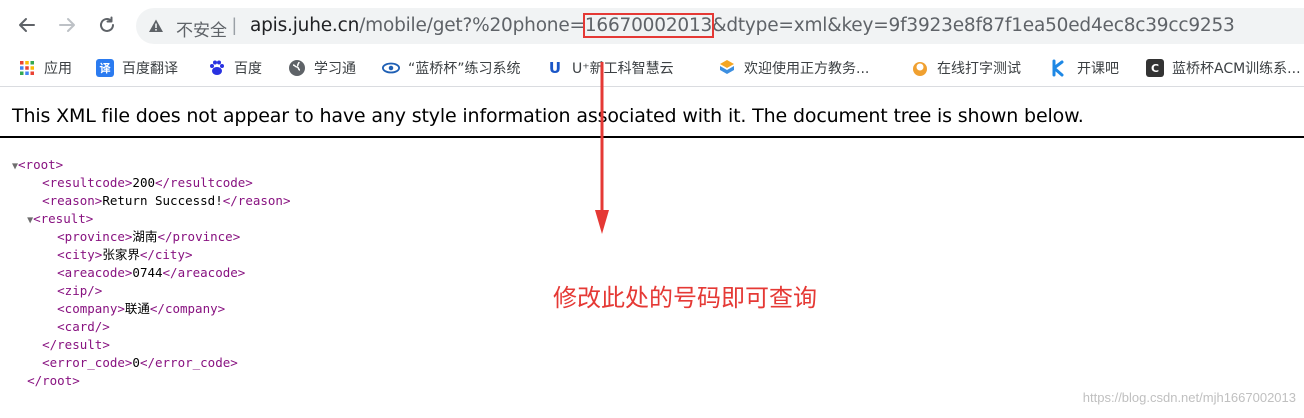  What do you see at coordinates (979, 69) in the screenshot?
I see `bookmark-label: 在线打字测试` at bounding box center [979, 69].